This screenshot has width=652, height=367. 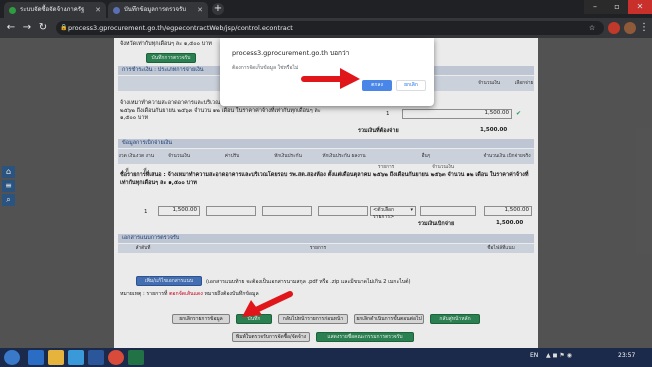 What do you see at coordinates (36, 357) in the screenshot?
I see `ie-icon` at bounding box center [36, 357].